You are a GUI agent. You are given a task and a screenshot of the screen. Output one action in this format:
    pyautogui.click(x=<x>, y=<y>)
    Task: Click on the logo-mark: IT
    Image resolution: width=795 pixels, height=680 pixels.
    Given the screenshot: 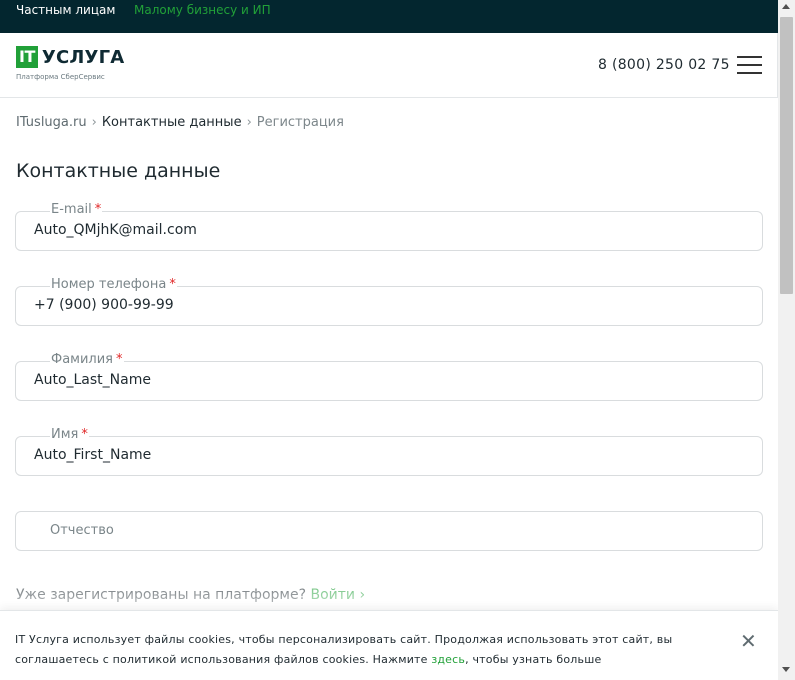 What is the action you would take?
    pyautogui.click(x=27, y=57)
    